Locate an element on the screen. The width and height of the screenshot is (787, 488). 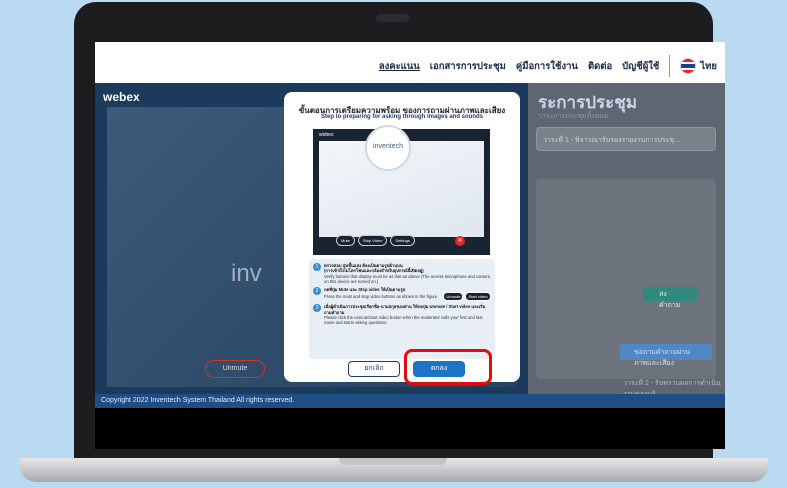
preview-leave-icon: ✕ is located at coordinates (460, 241).